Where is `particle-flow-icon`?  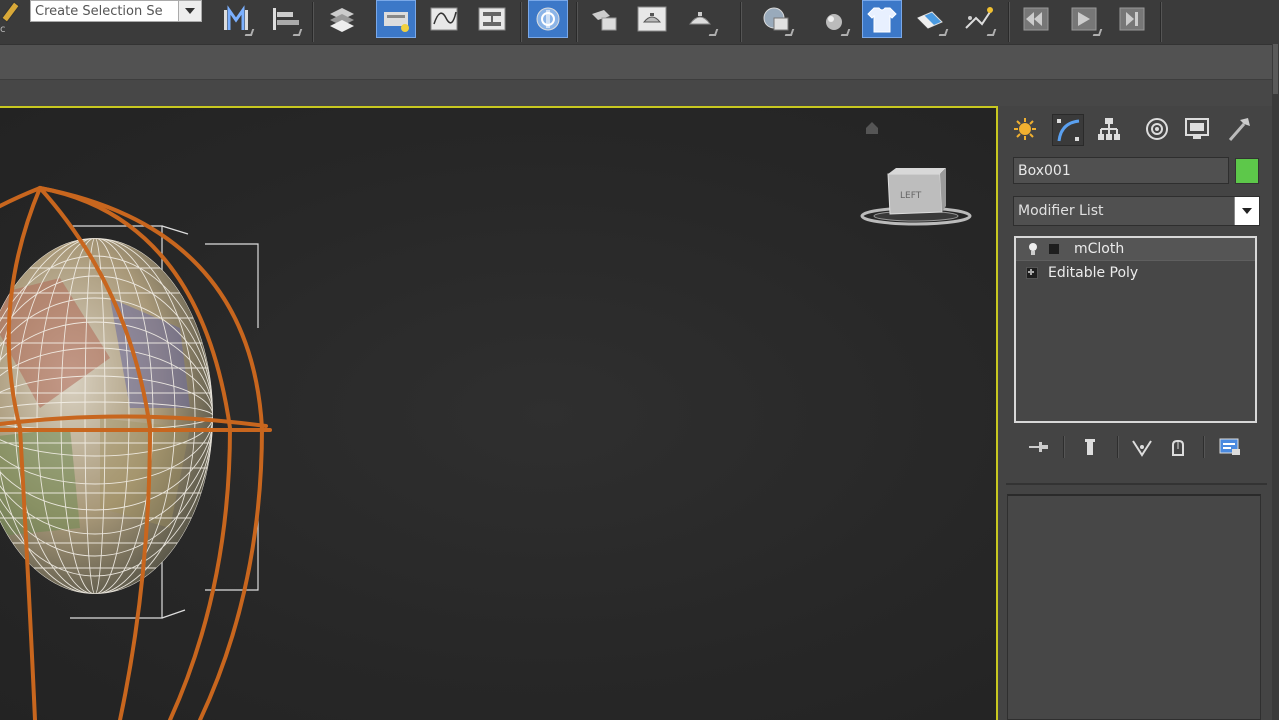 particle-flow-icon is located at coordinates (978, 19).